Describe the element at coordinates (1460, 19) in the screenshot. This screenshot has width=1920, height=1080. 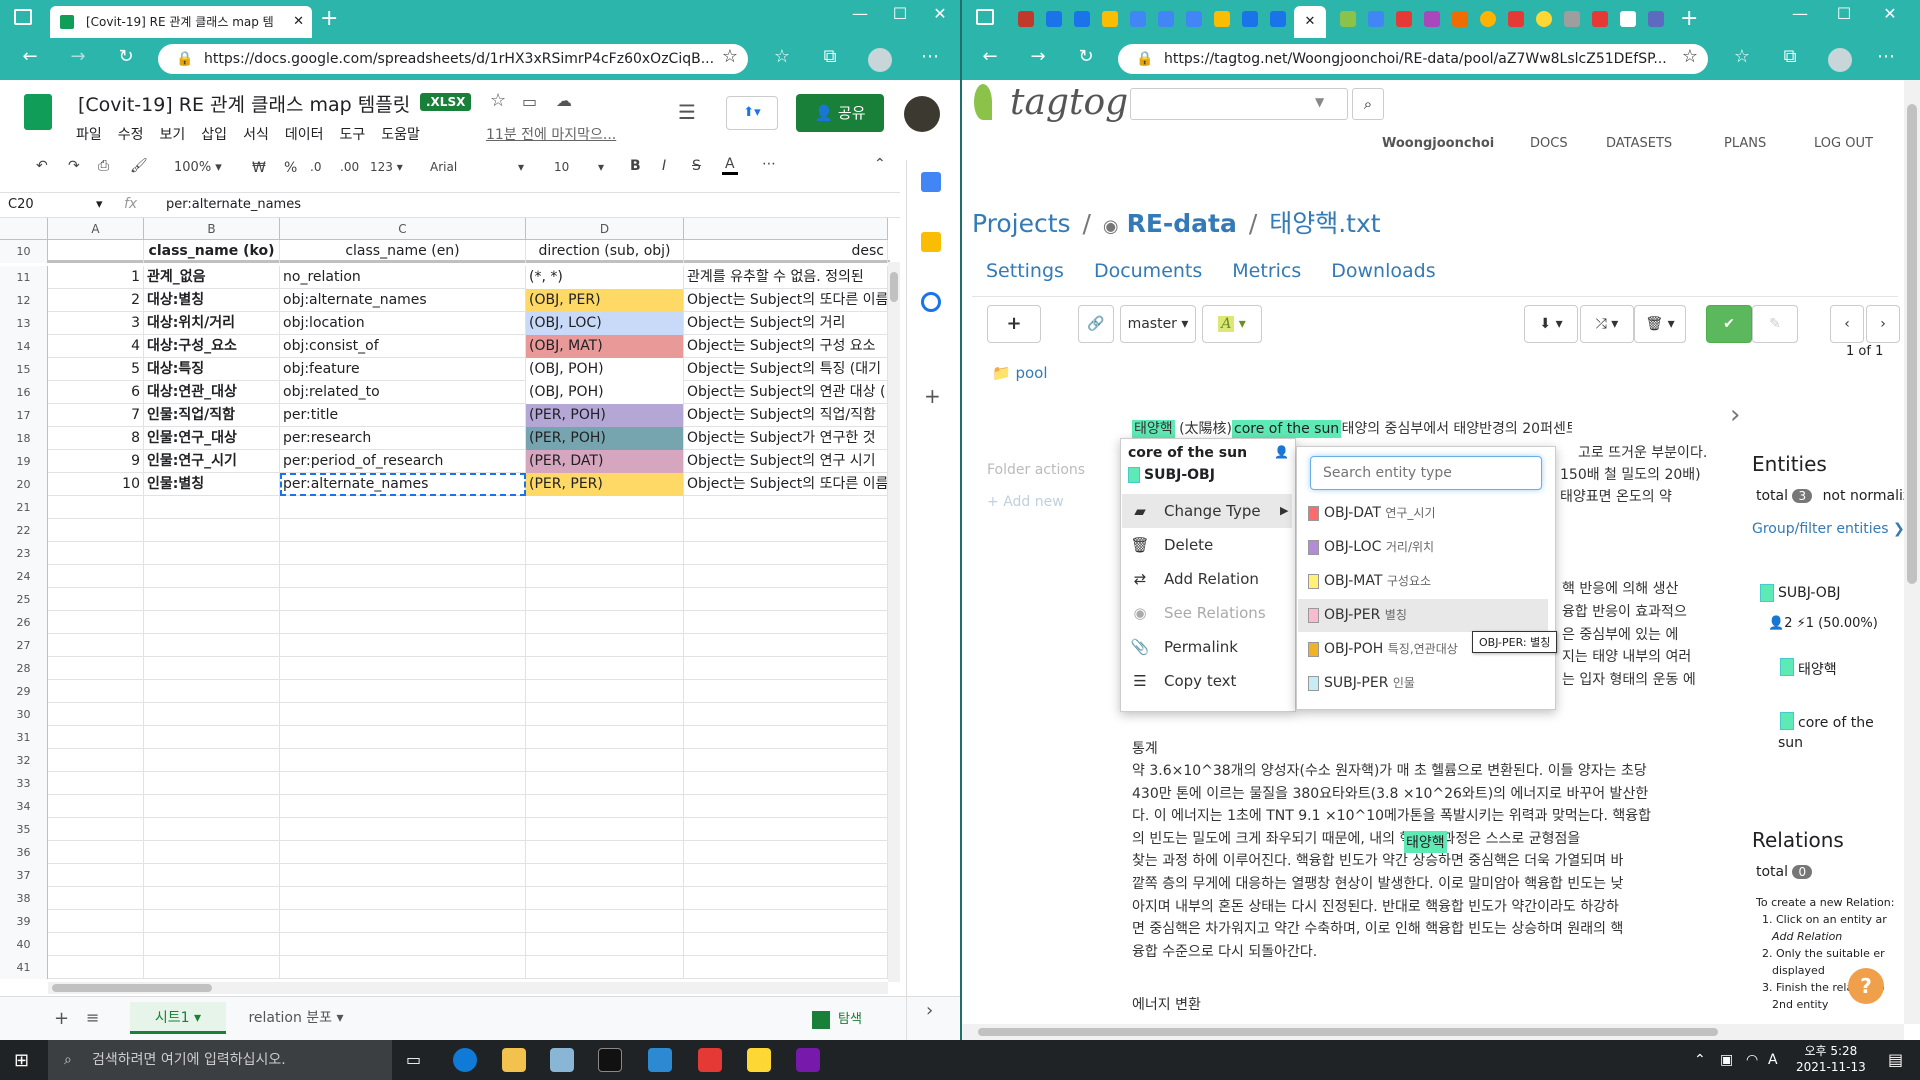
I see `ai-tab-icon` at that location.